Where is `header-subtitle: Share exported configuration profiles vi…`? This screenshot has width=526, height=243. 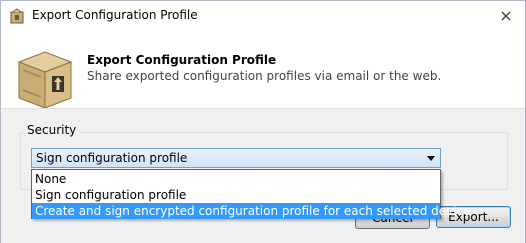
header-subtitle: Share exported configuration profiles vi… is located at coordinates (264, 76).